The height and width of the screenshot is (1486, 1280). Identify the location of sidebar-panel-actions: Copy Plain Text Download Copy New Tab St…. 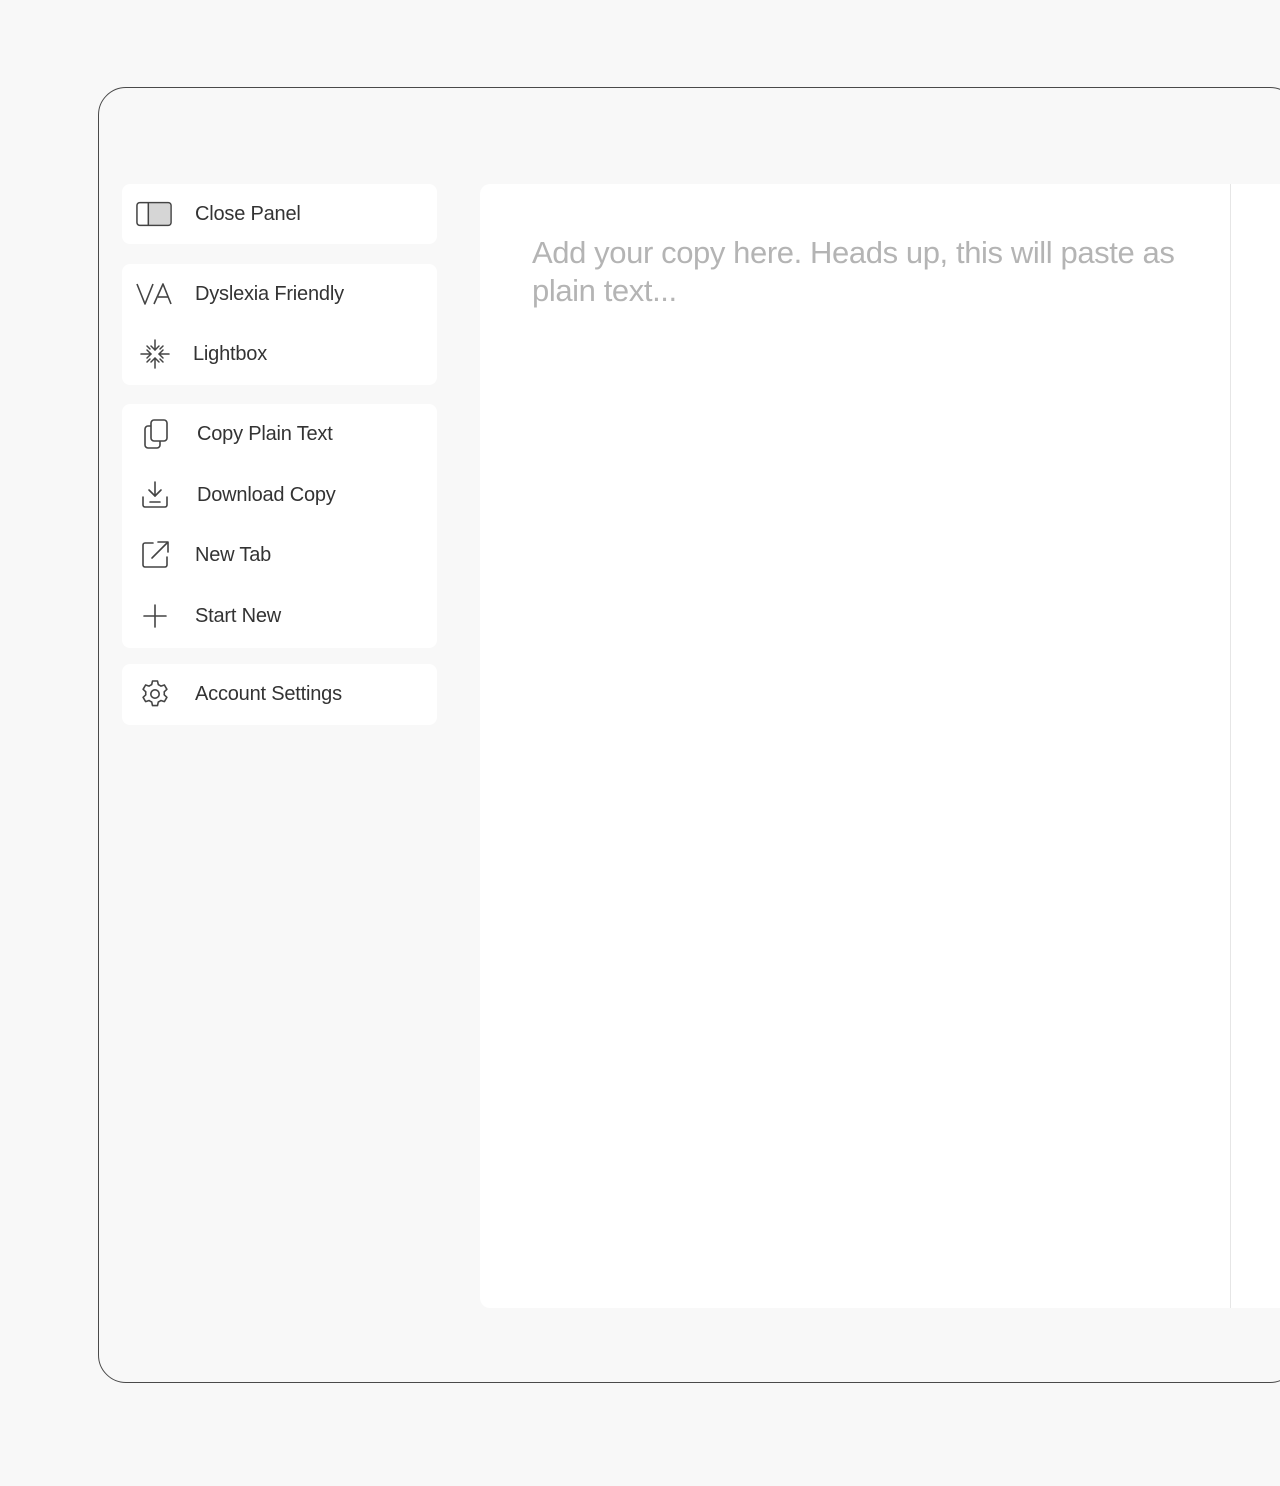
(279, 526).